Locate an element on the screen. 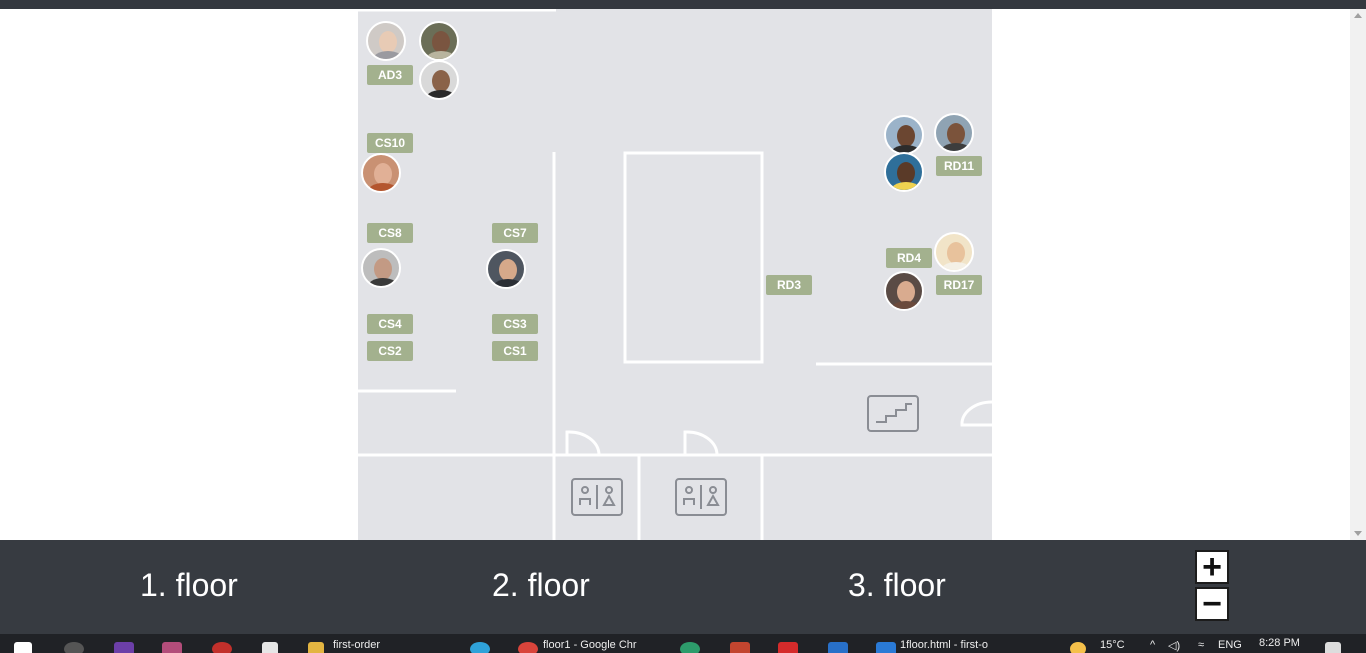 This screenshot has height=653, width=1366. desk-cs8: CS8 is located at coordinates (390, 229).